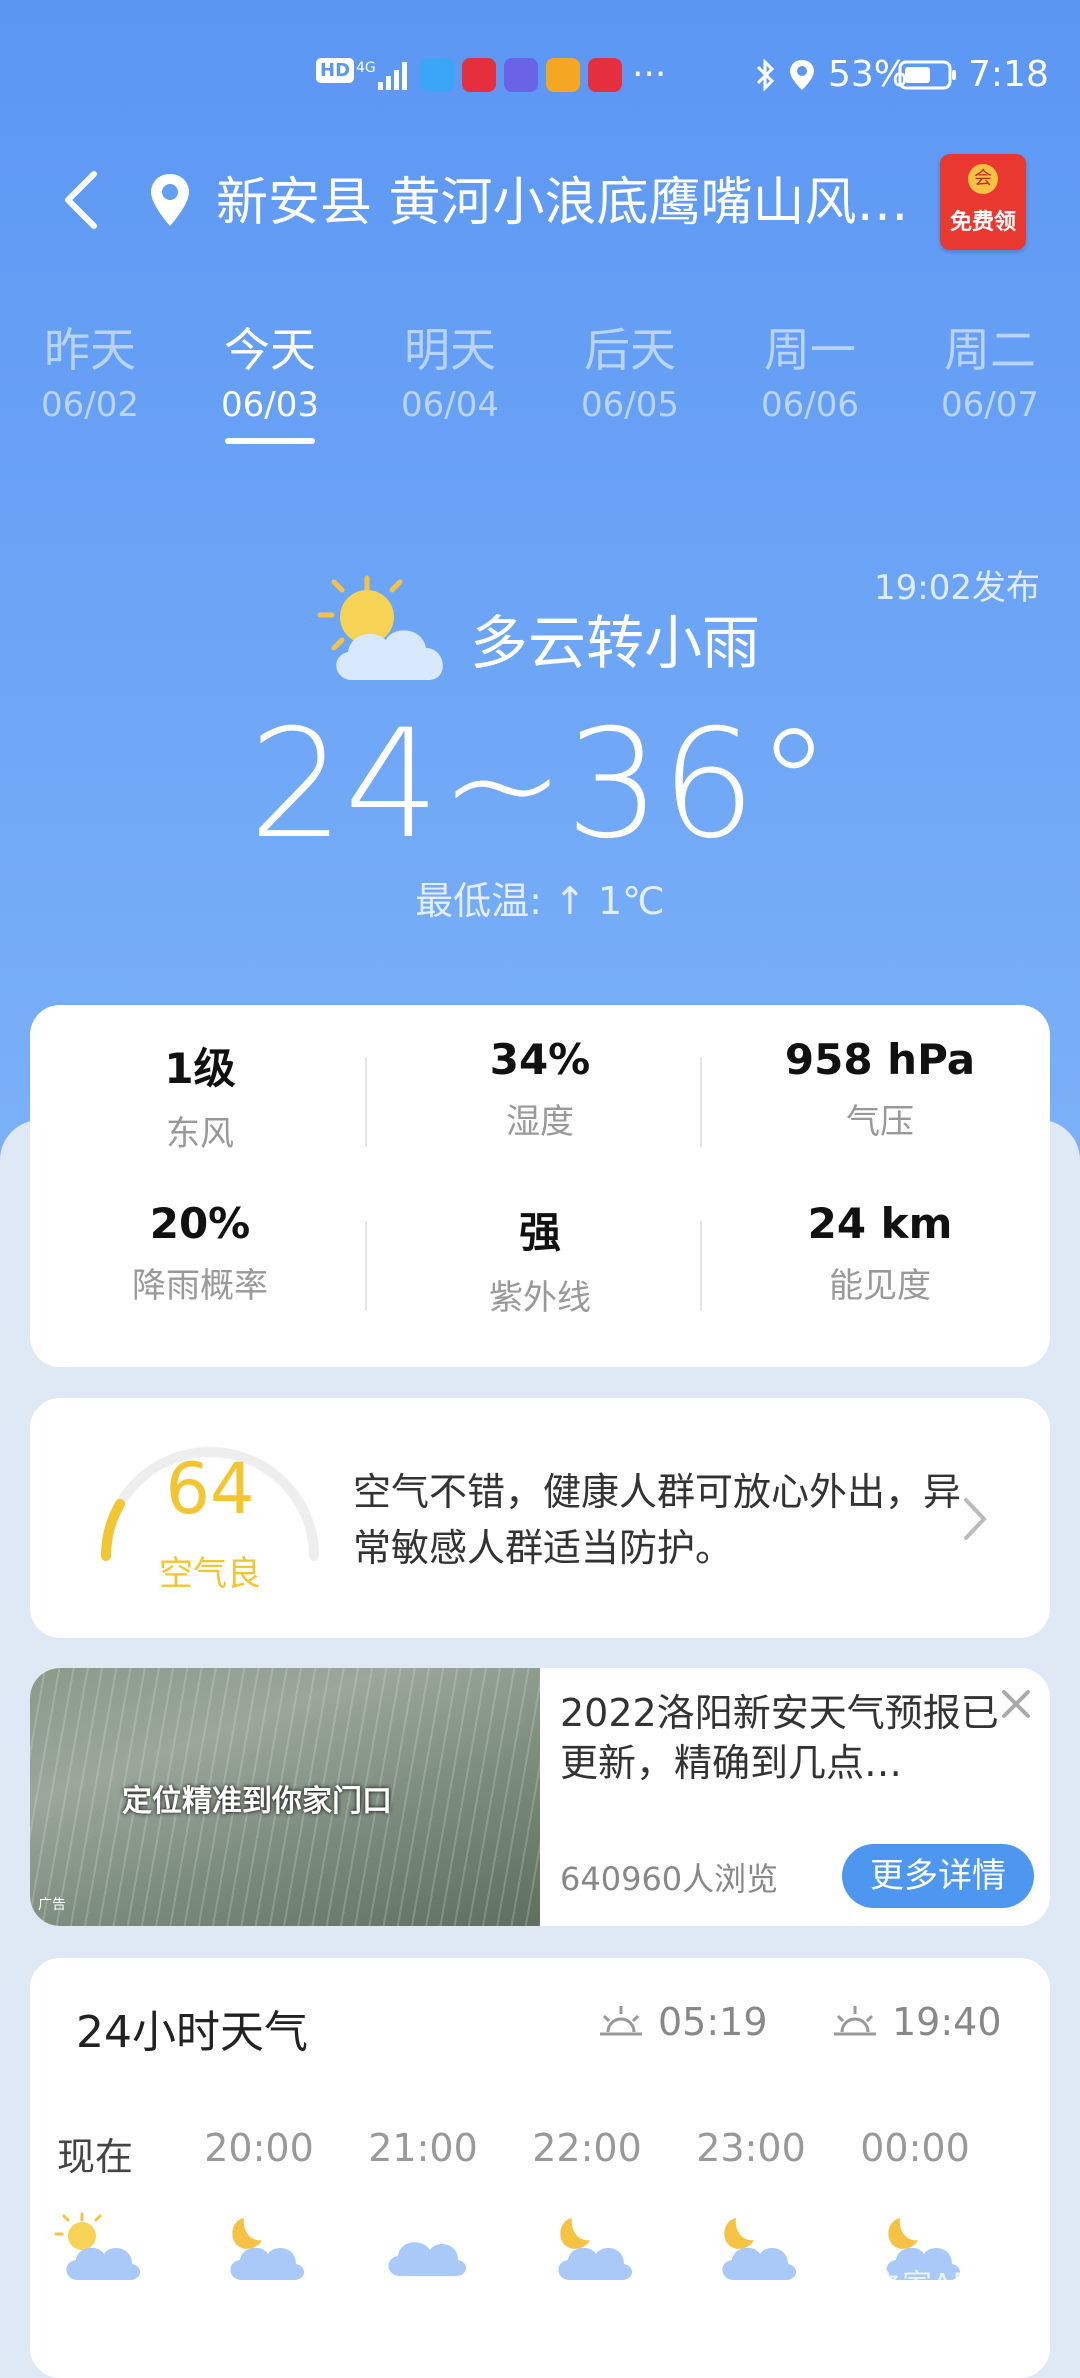 This screenshot has height=2378, width=1080. What do you see at coordinates (540, 77) in the screenshot?
I see `status-bar: HD 4G ··· 53% 7:18` at bounding box center [540, 77].